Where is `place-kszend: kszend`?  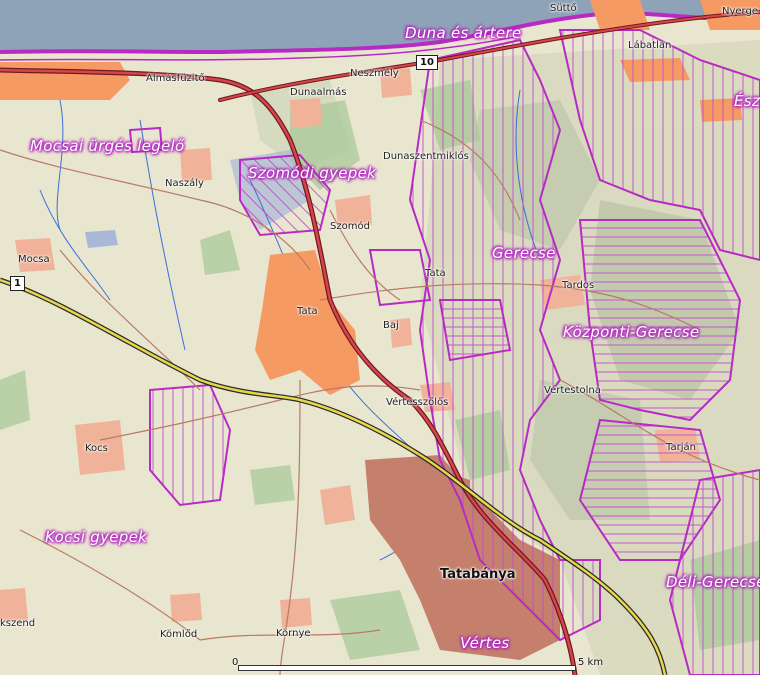 place-kszend: kszend is located at coordinates (17, 623).